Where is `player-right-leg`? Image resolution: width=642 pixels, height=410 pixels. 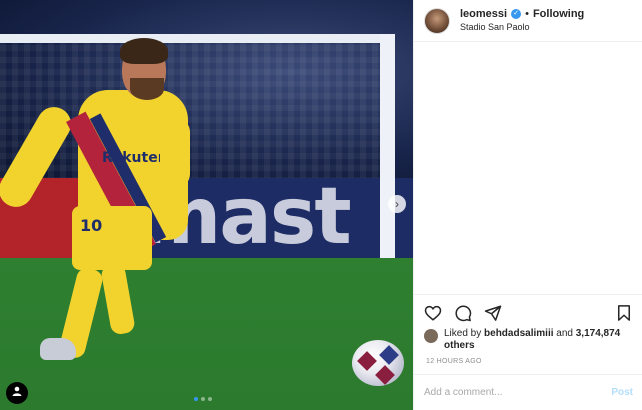
player-right-leg is located at coordinates (118, 299).